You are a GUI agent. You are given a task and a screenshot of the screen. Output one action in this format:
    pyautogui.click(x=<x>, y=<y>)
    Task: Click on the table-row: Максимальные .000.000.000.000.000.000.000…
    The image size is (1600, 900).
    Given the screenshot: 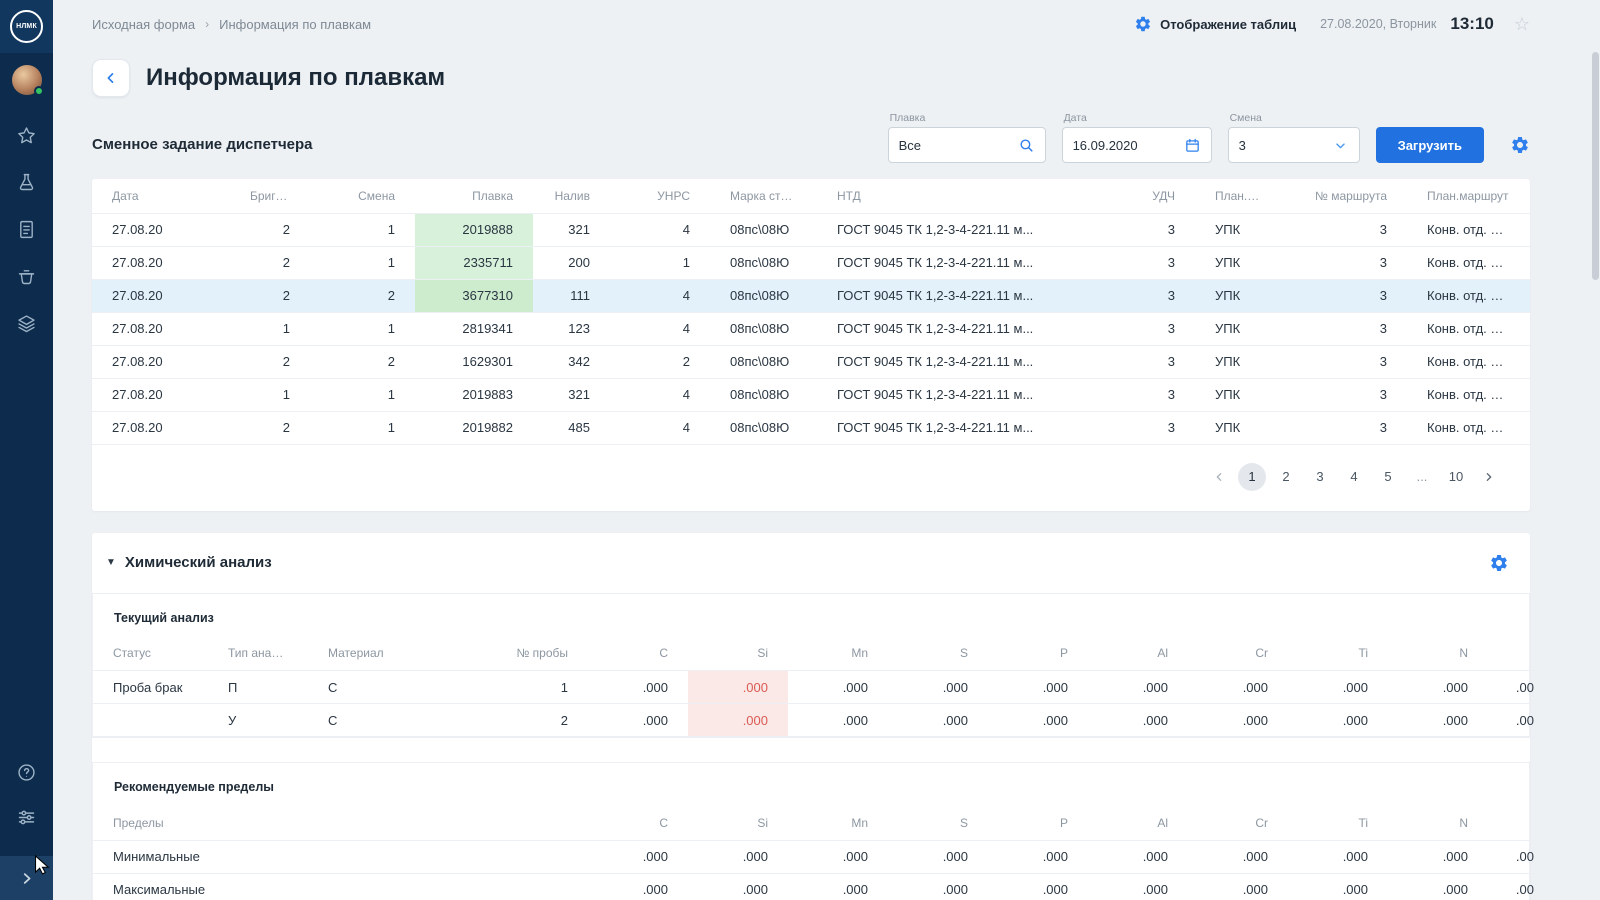 What is the action you would take?
    pyautogui.click(x=814, y=886)
    